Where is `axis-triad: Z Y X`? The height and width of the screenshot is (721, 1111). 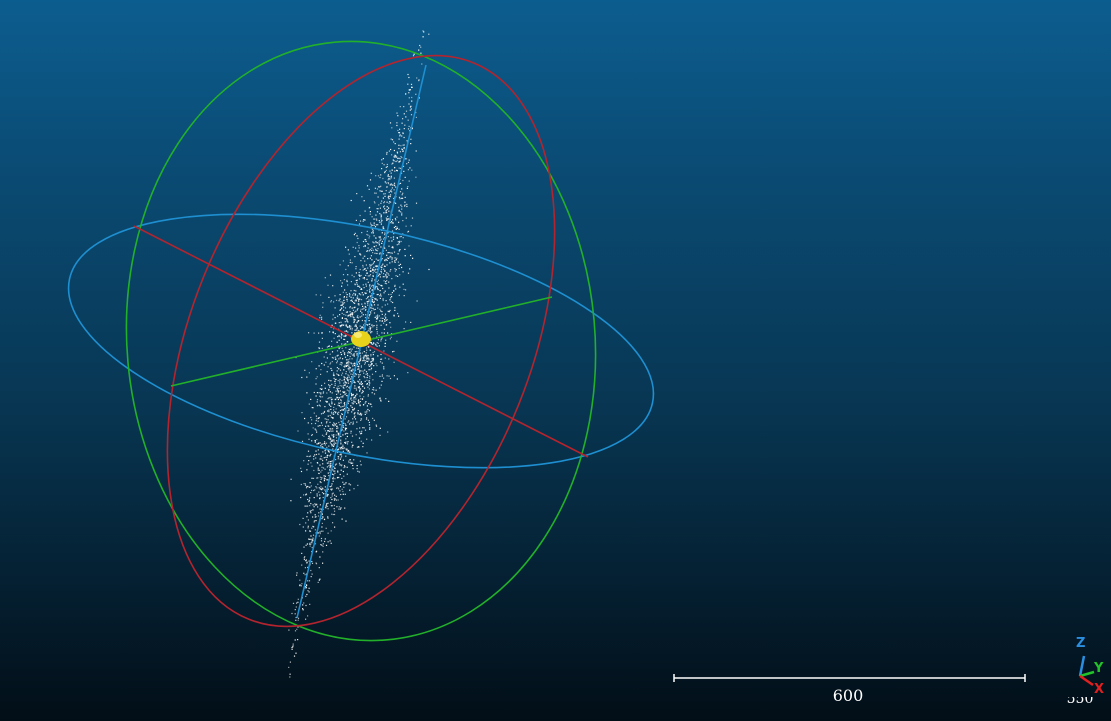
axis-triad: Z Y X is located at coordinates (1085, 662).